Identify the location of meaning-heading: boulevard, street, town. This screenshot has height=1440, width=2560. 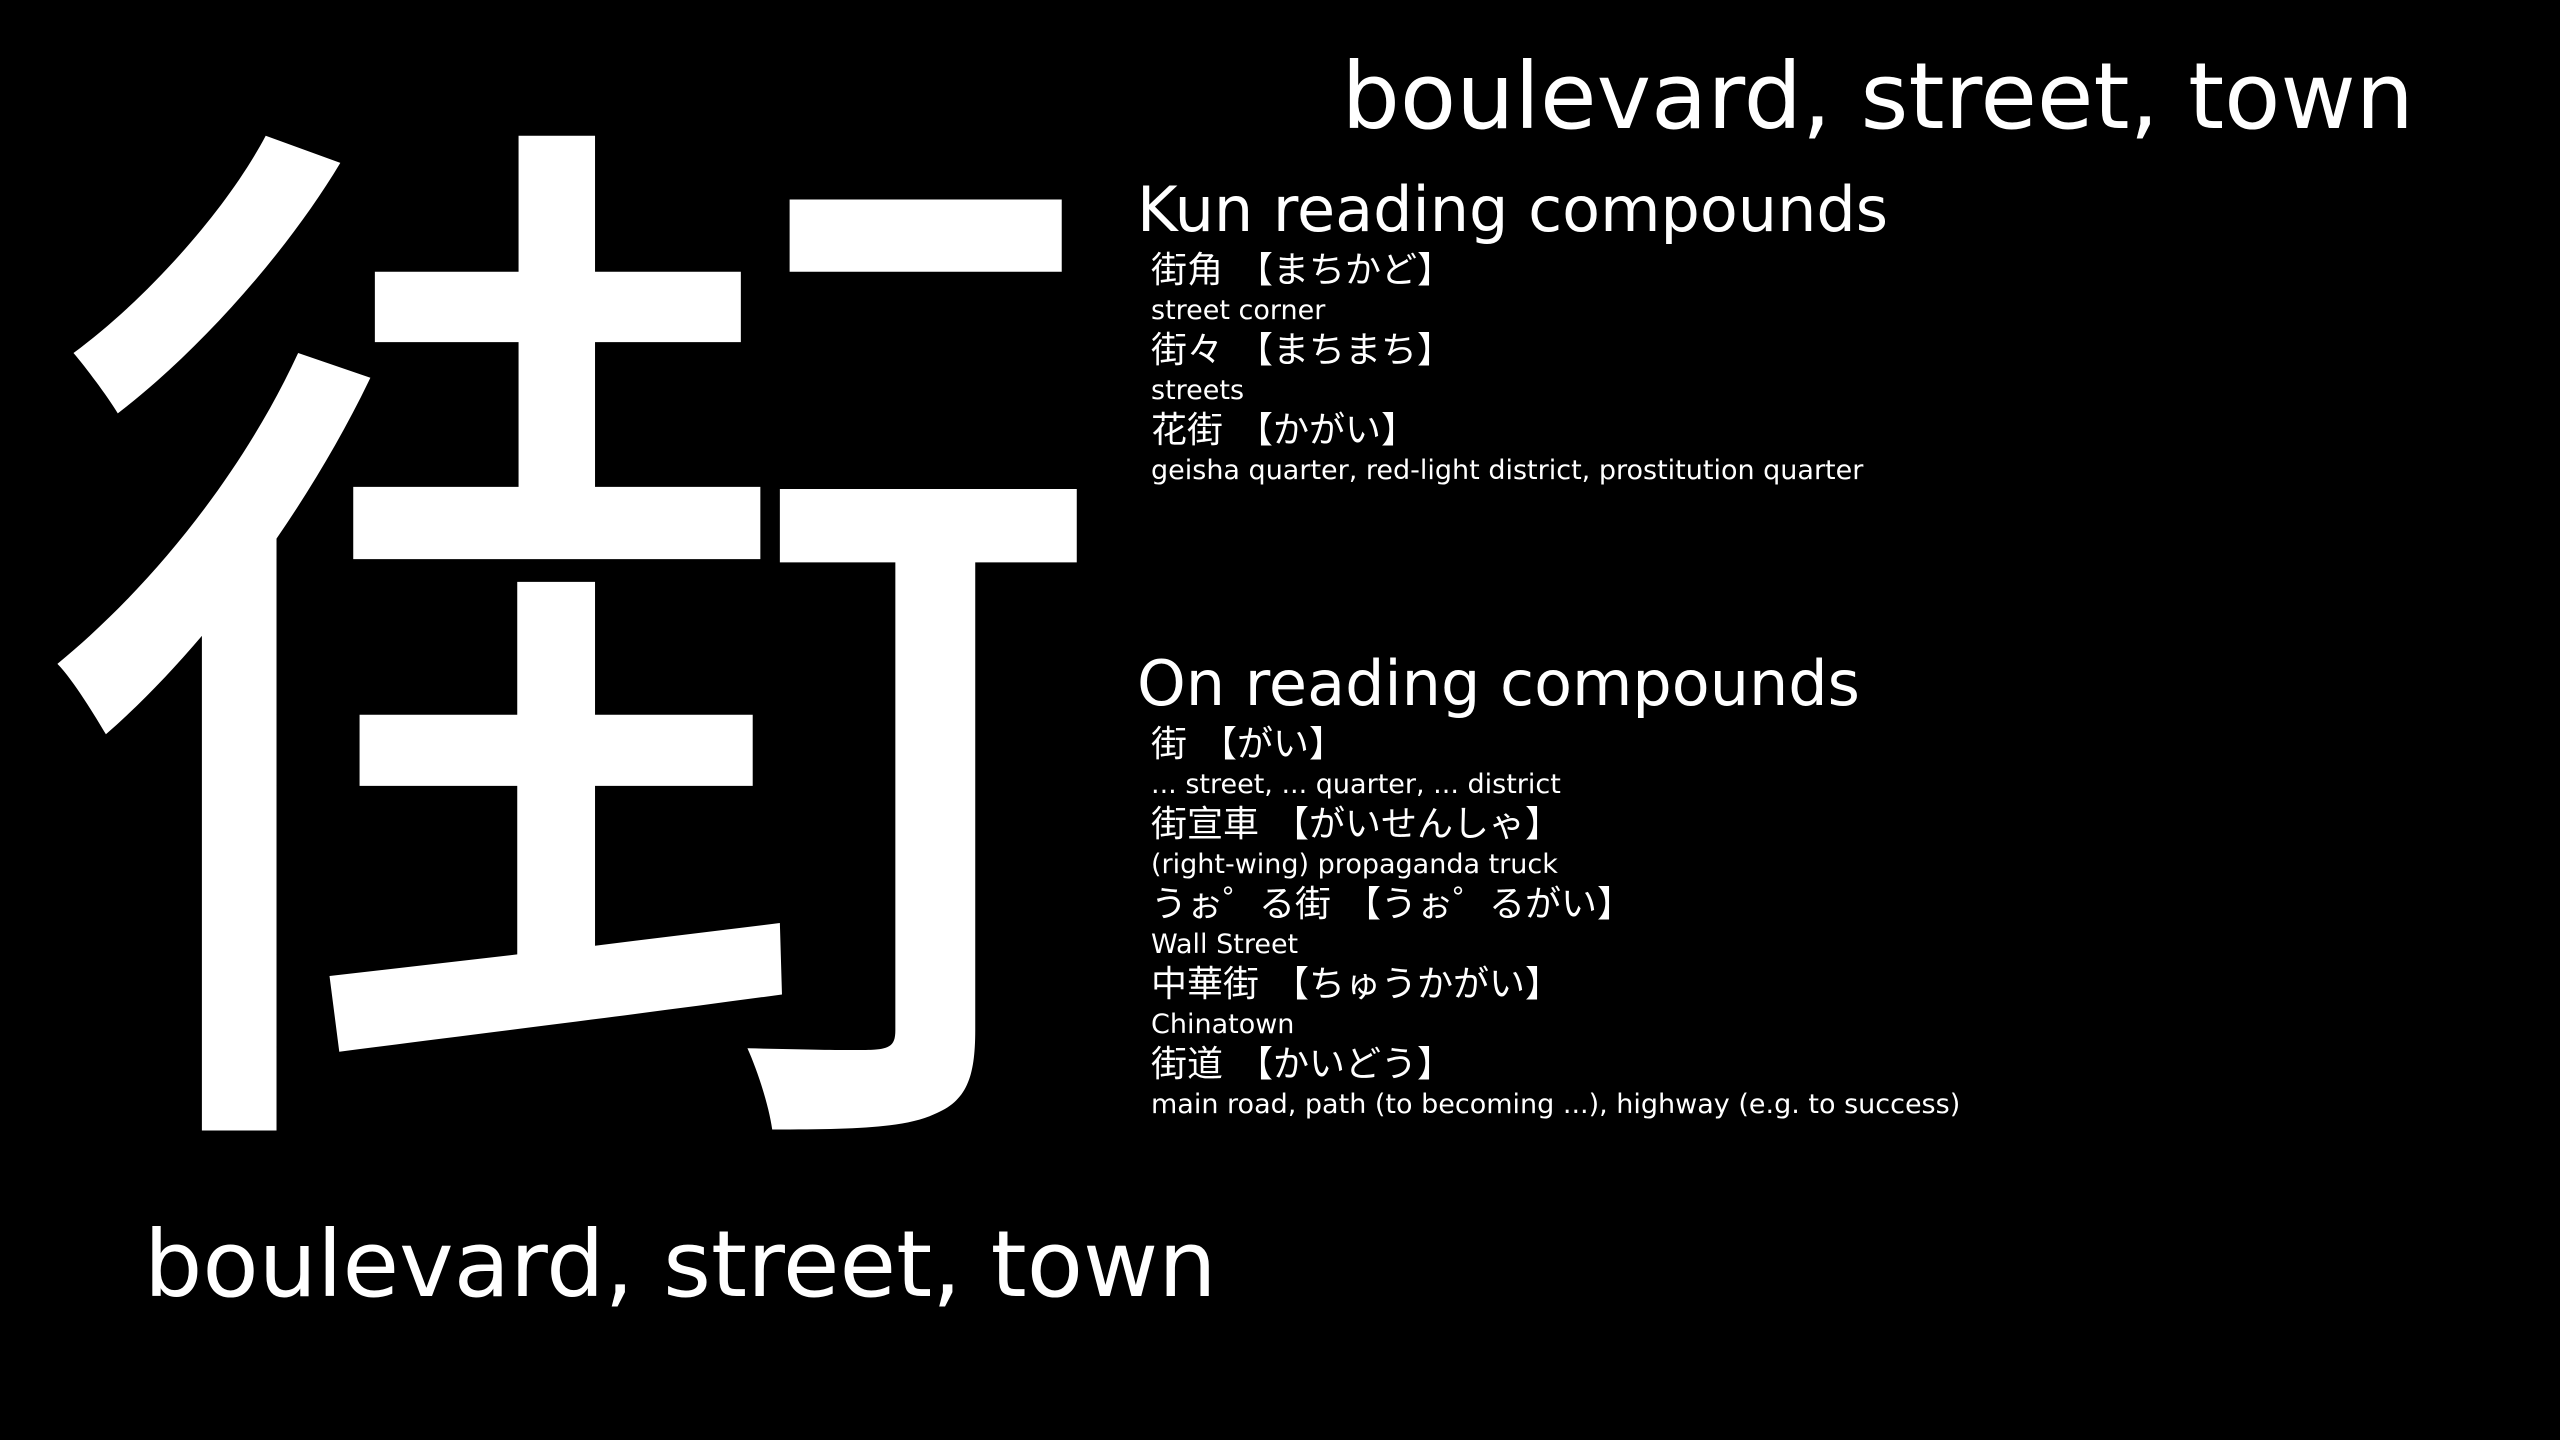
(1877, 96).